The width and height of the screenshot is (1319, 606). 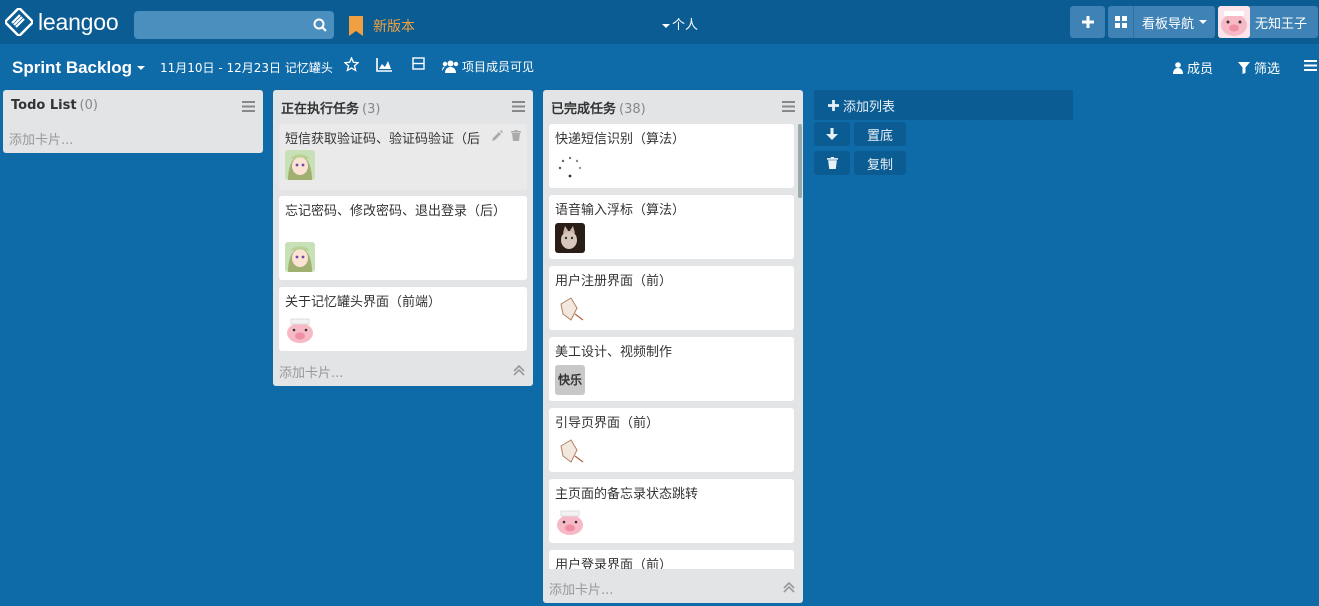 What do you see at coordinates (620, 210) in the screenshot?
I see `card-title: 语音输入浮标（算法）` at bounding box center [620, 210].